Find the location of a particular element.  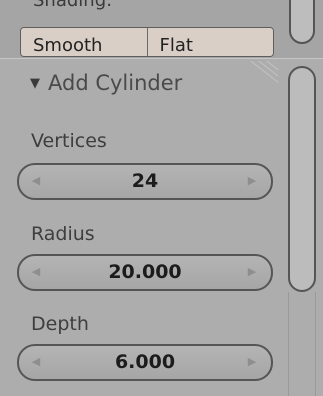

scrollbar-track is located at coordinates (302, 344).